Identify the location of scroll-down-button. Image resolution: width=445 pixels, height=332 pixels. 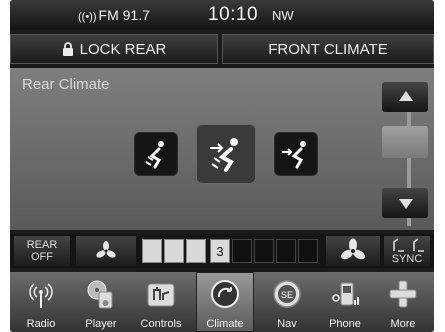
(405, 203).